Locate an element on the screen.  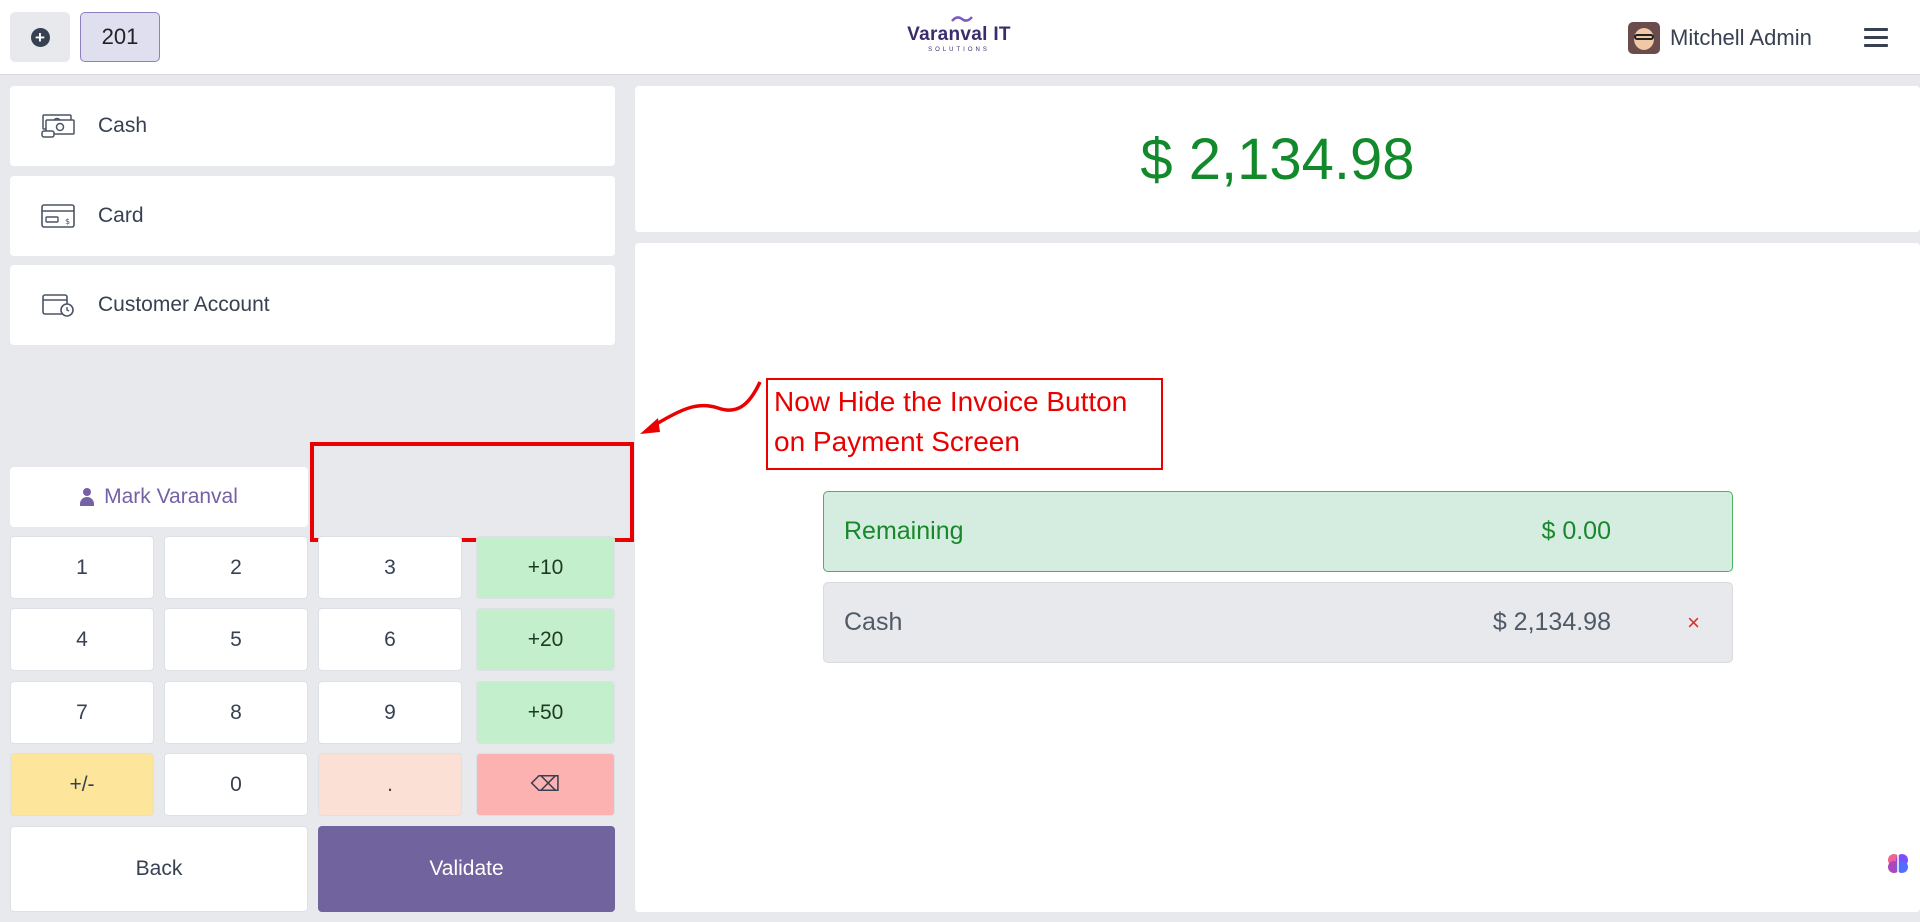
annotation-line-2: on Payment Screen is located at coordinates (897, 441).